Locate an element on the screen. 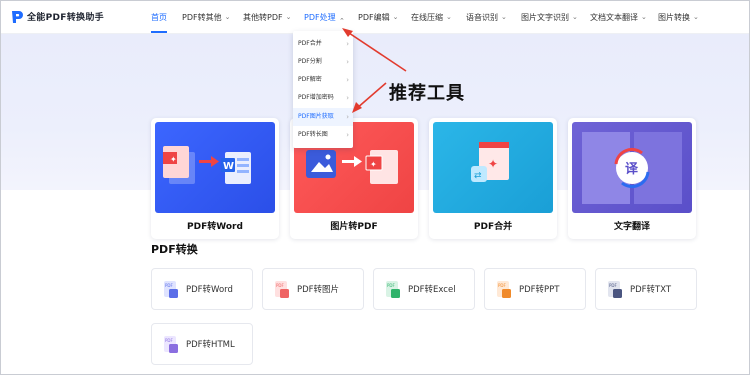 The height and width of the screenshot is (375, 750). tool-pdf-to-ppt: PDF PDF转PPT is located at coordinates (535, 289).